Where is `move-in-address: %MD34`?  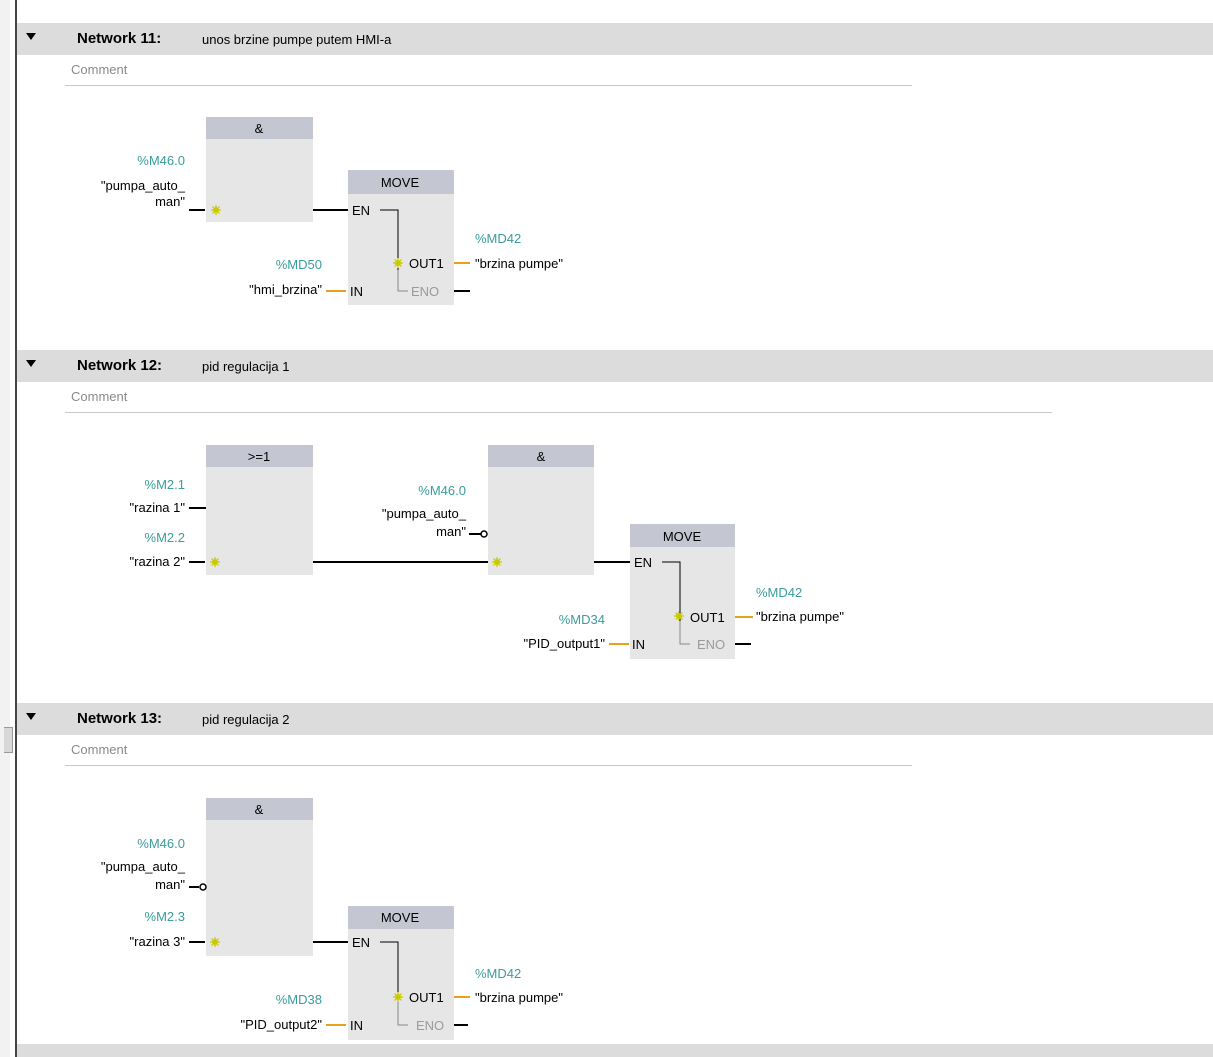 move-in-address: %MD34 is located at coordinates (582, 619).